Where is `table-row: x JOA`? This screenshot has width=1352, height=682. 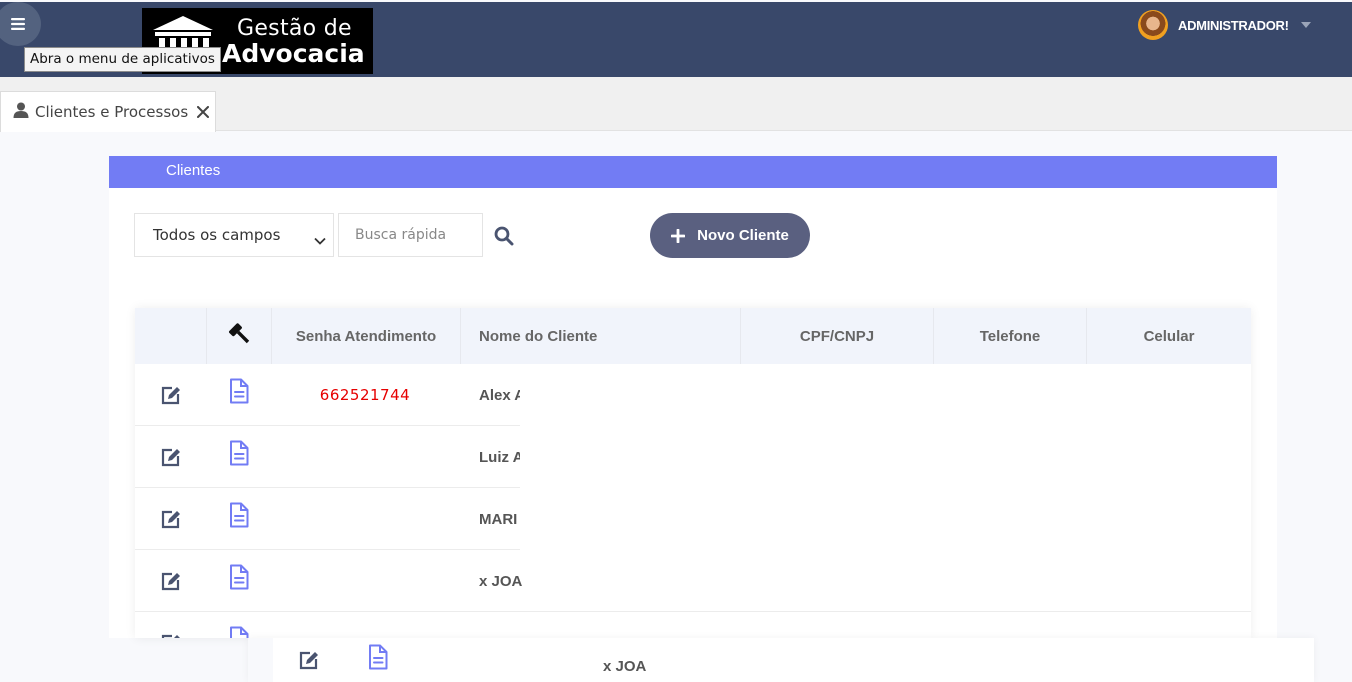
table-row: x JOA is located at coordinates (693, 581).